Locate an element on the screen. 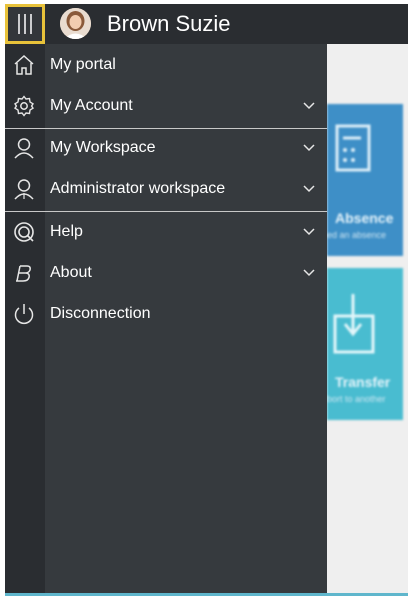 This screenshot has width=413, height=602. about-icon is located at coordinates (23, 273).